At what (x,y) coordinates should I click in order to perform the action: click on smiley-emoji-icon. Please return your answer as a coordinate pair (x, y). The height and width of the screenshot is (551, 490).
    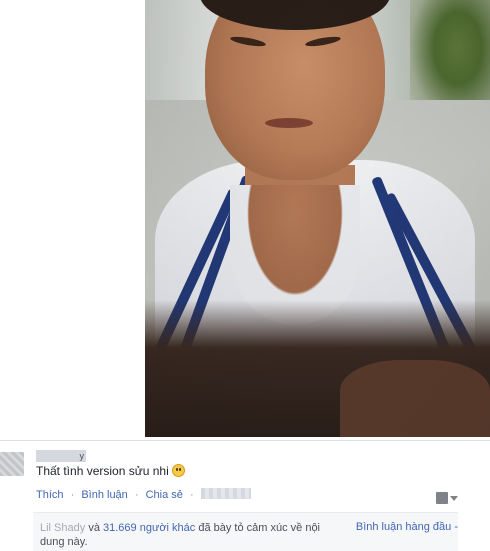
    Looking at the image, I should click on (178, 470).